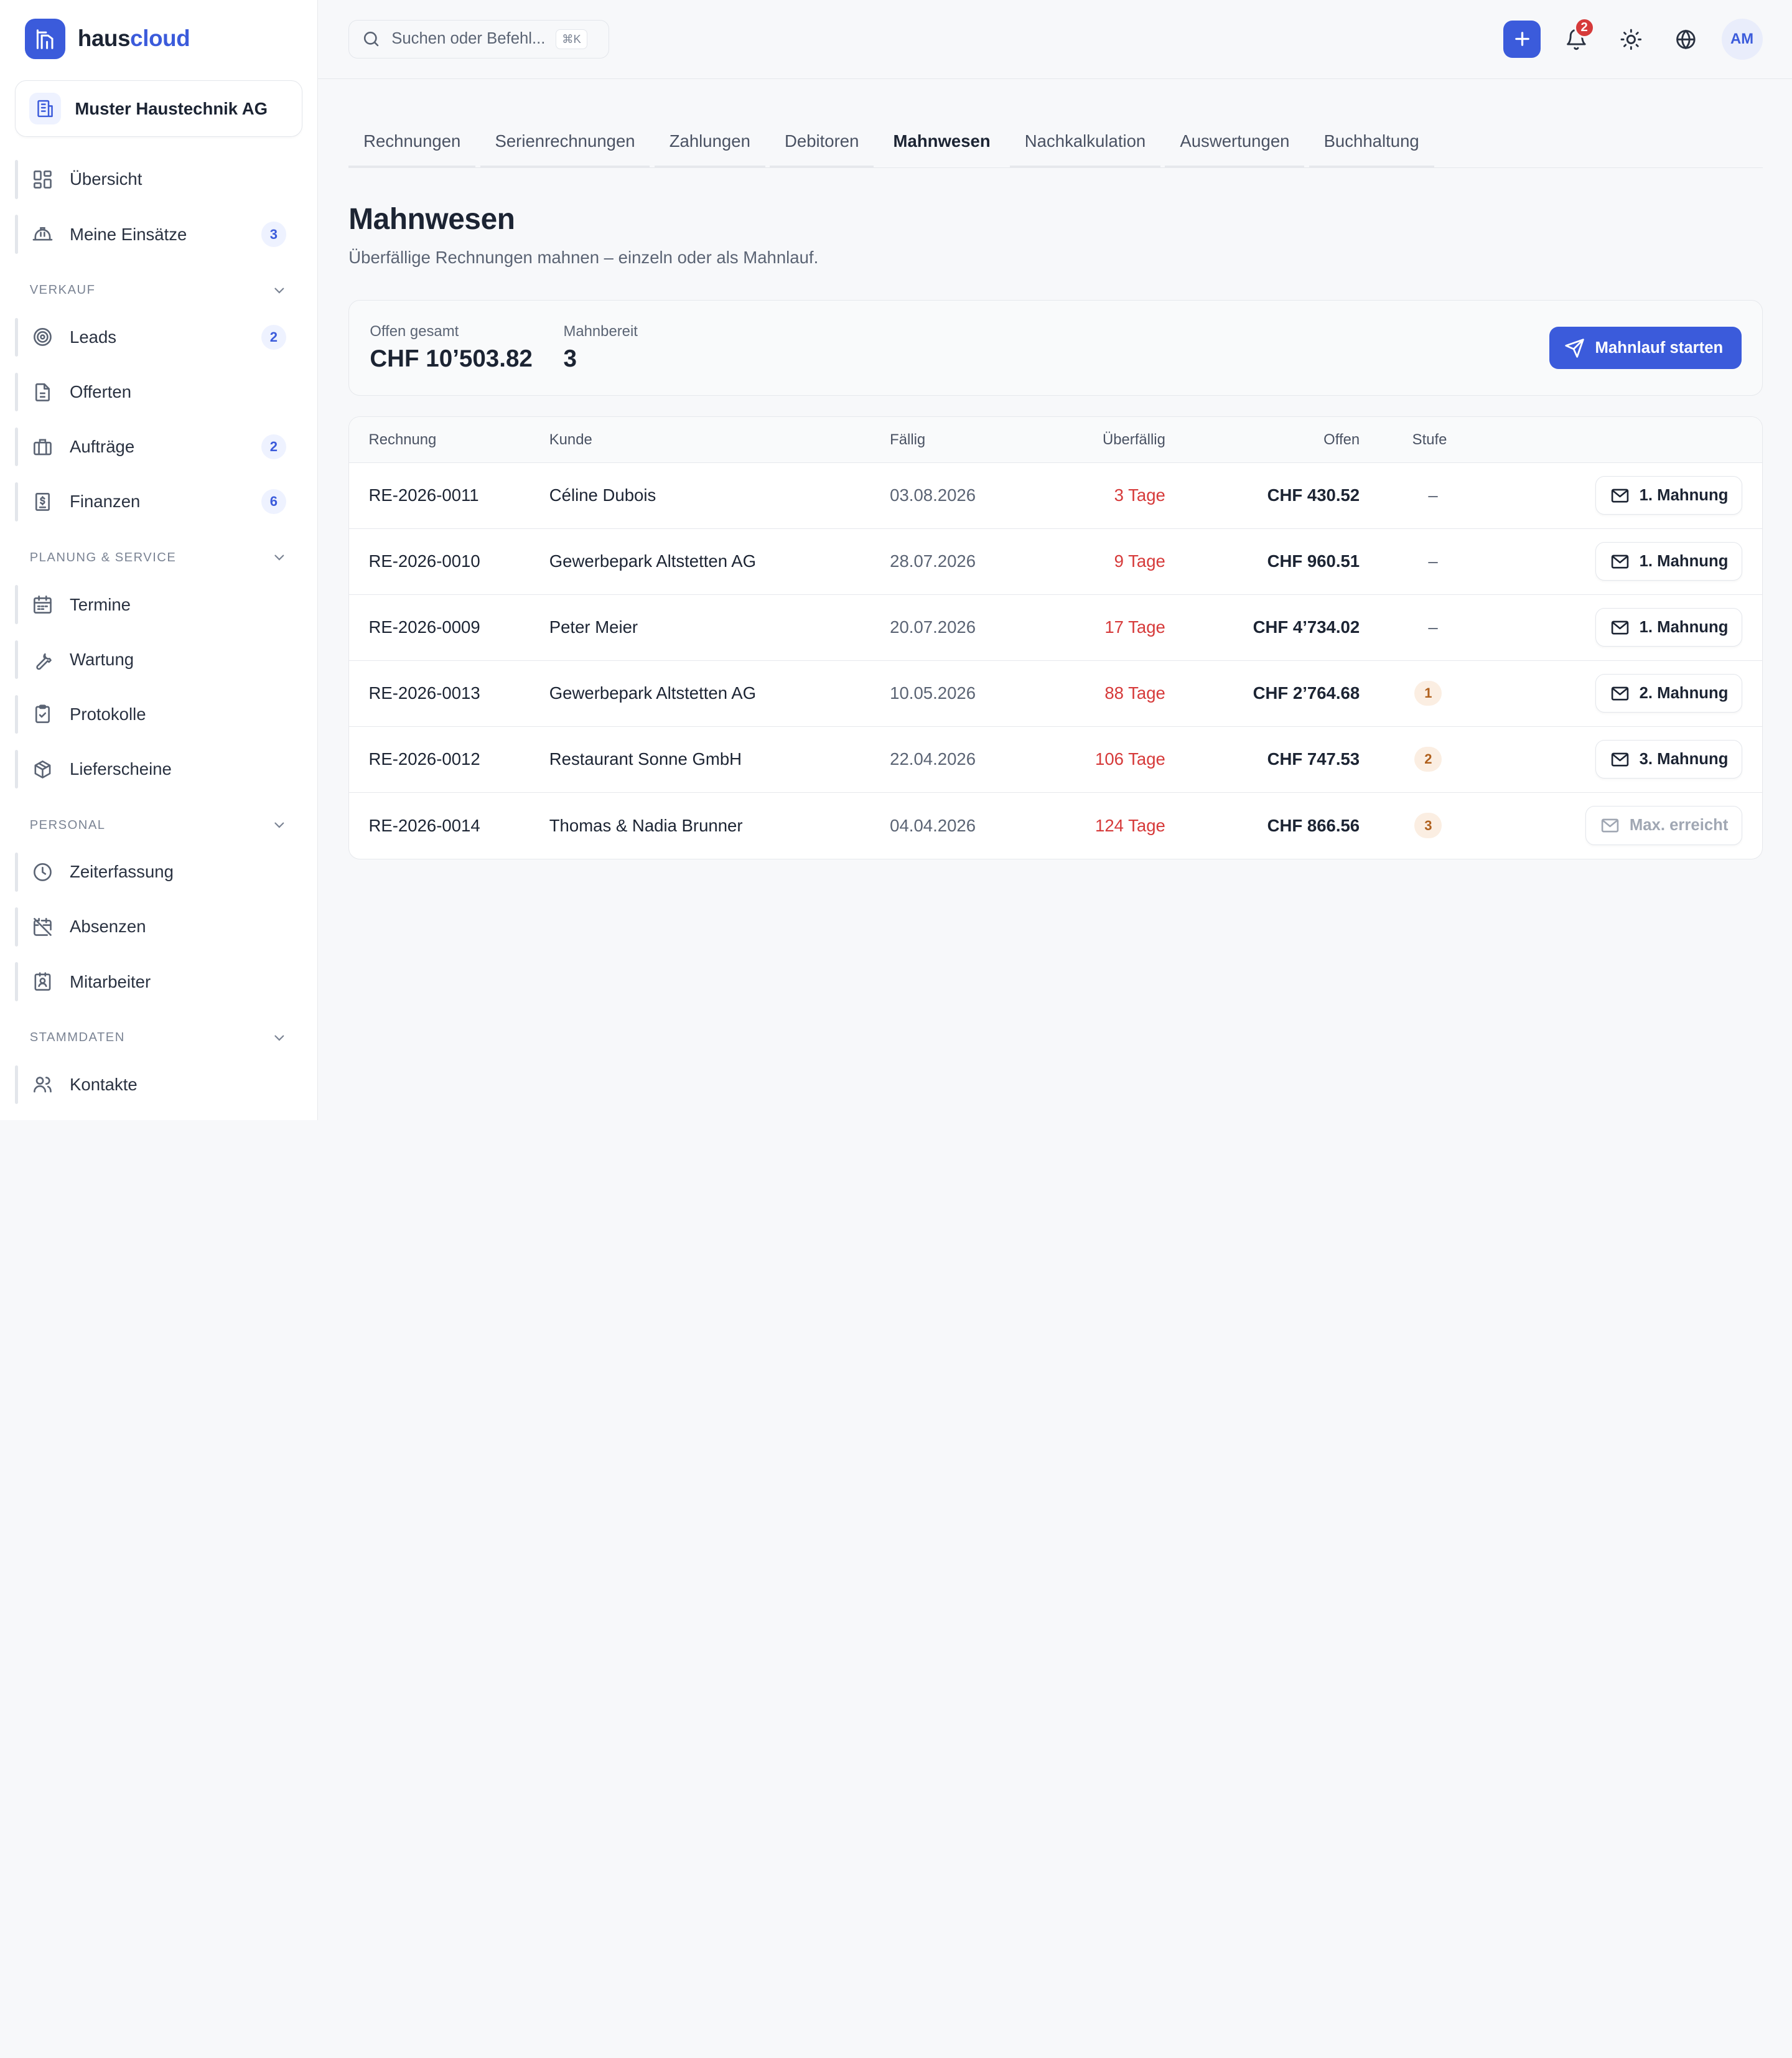 This screenshot has width=1792, height=2058. I want to click on send-reminder-button: 3. Mahnung, so click(1669, 759).